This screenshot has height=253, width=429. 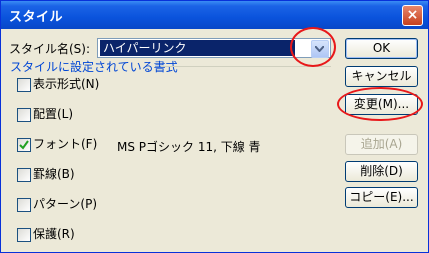 I want to click on checkbox-label: パターン(P), so click(x=65, y=204).